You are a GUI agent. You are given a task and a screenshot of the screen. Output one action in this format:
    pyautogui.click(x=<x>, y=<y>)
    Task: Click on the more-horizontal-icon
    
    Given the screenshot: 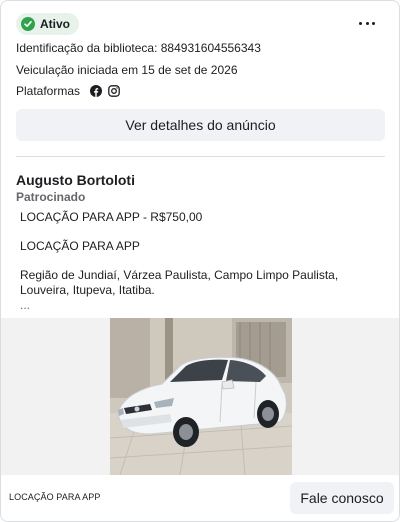 What is the action you would take?
    pyautogui.click(x=367, y=23)
    